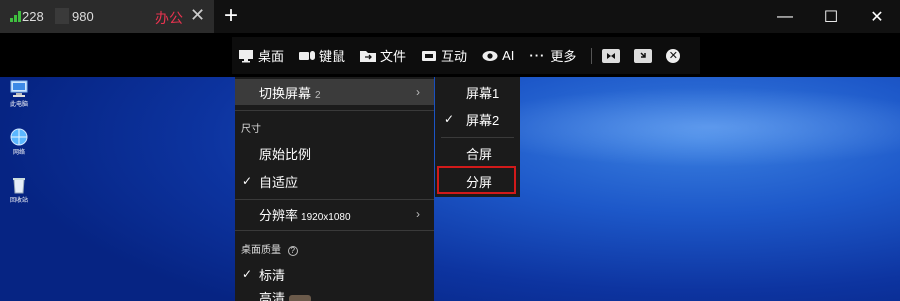  What do you see at coordinates (300, 298) in the screenshot?
I see `vip-badge` at bounding box center [300, 298].